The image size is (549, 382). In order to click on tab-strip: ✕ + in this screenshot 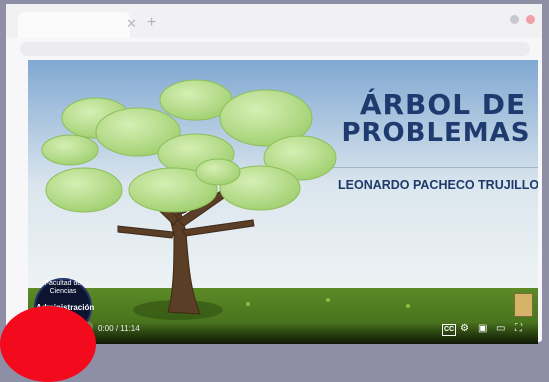, I will do `click(274, 21)`.